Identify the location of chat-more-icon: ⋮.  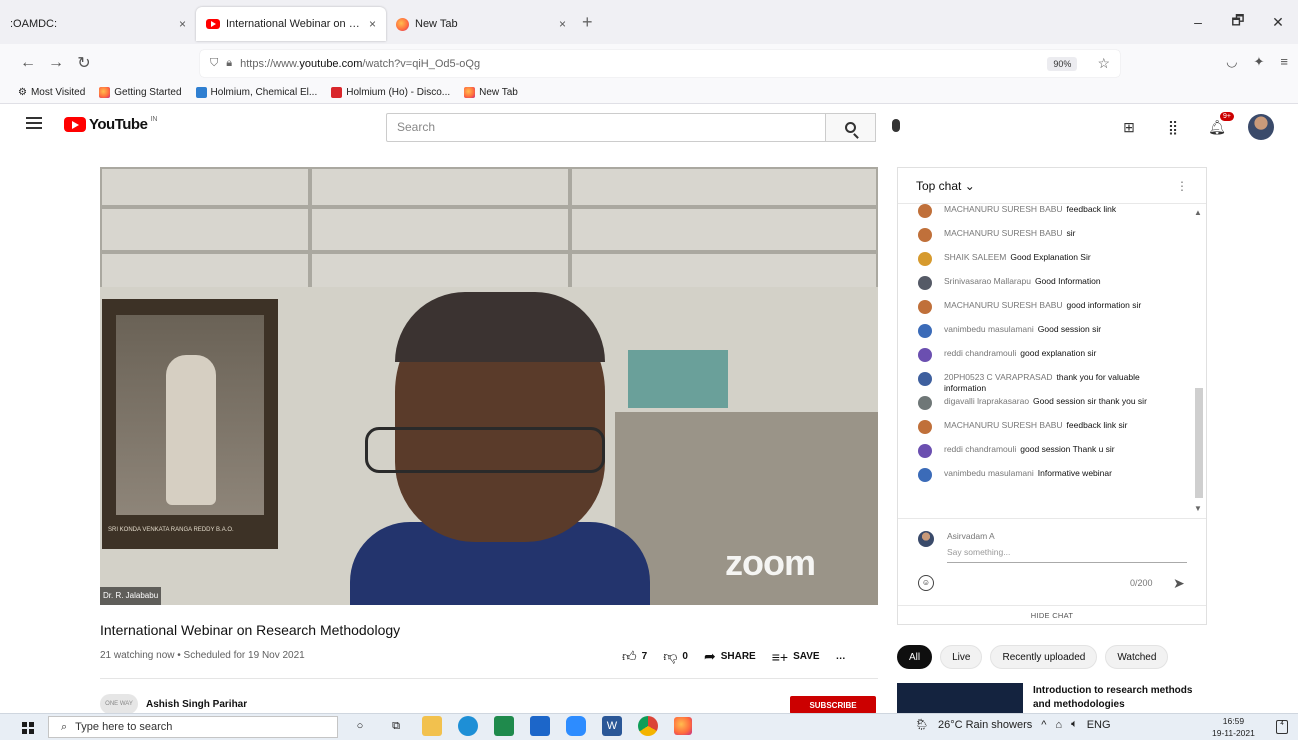
(1182, 186).